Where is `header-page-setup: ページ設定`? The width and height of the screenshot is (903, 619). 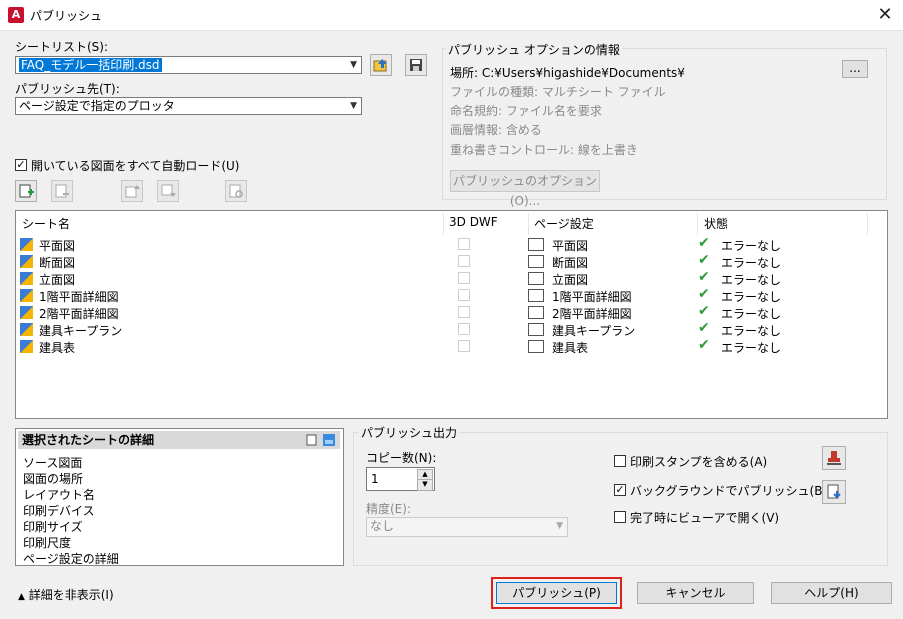
header-page-setup: ページ設定 is located at coordinates (564, 223).